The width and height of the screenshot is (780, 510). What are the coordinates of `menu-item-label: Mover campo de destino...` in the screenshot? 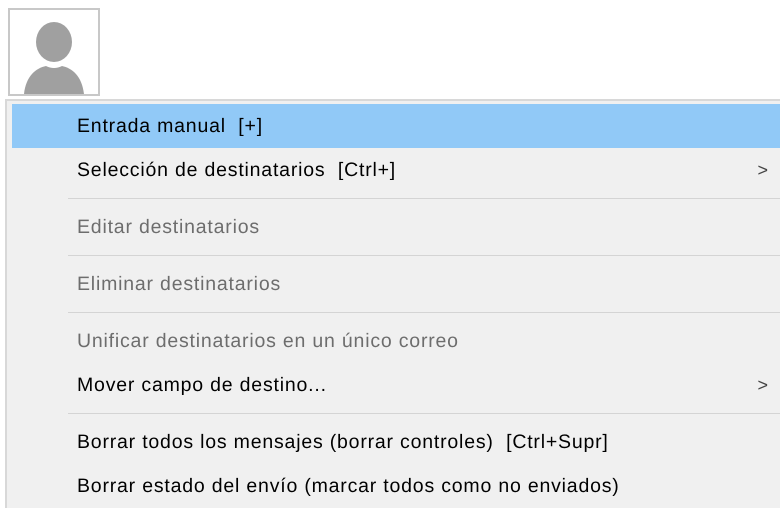 It's located at (202, 385).